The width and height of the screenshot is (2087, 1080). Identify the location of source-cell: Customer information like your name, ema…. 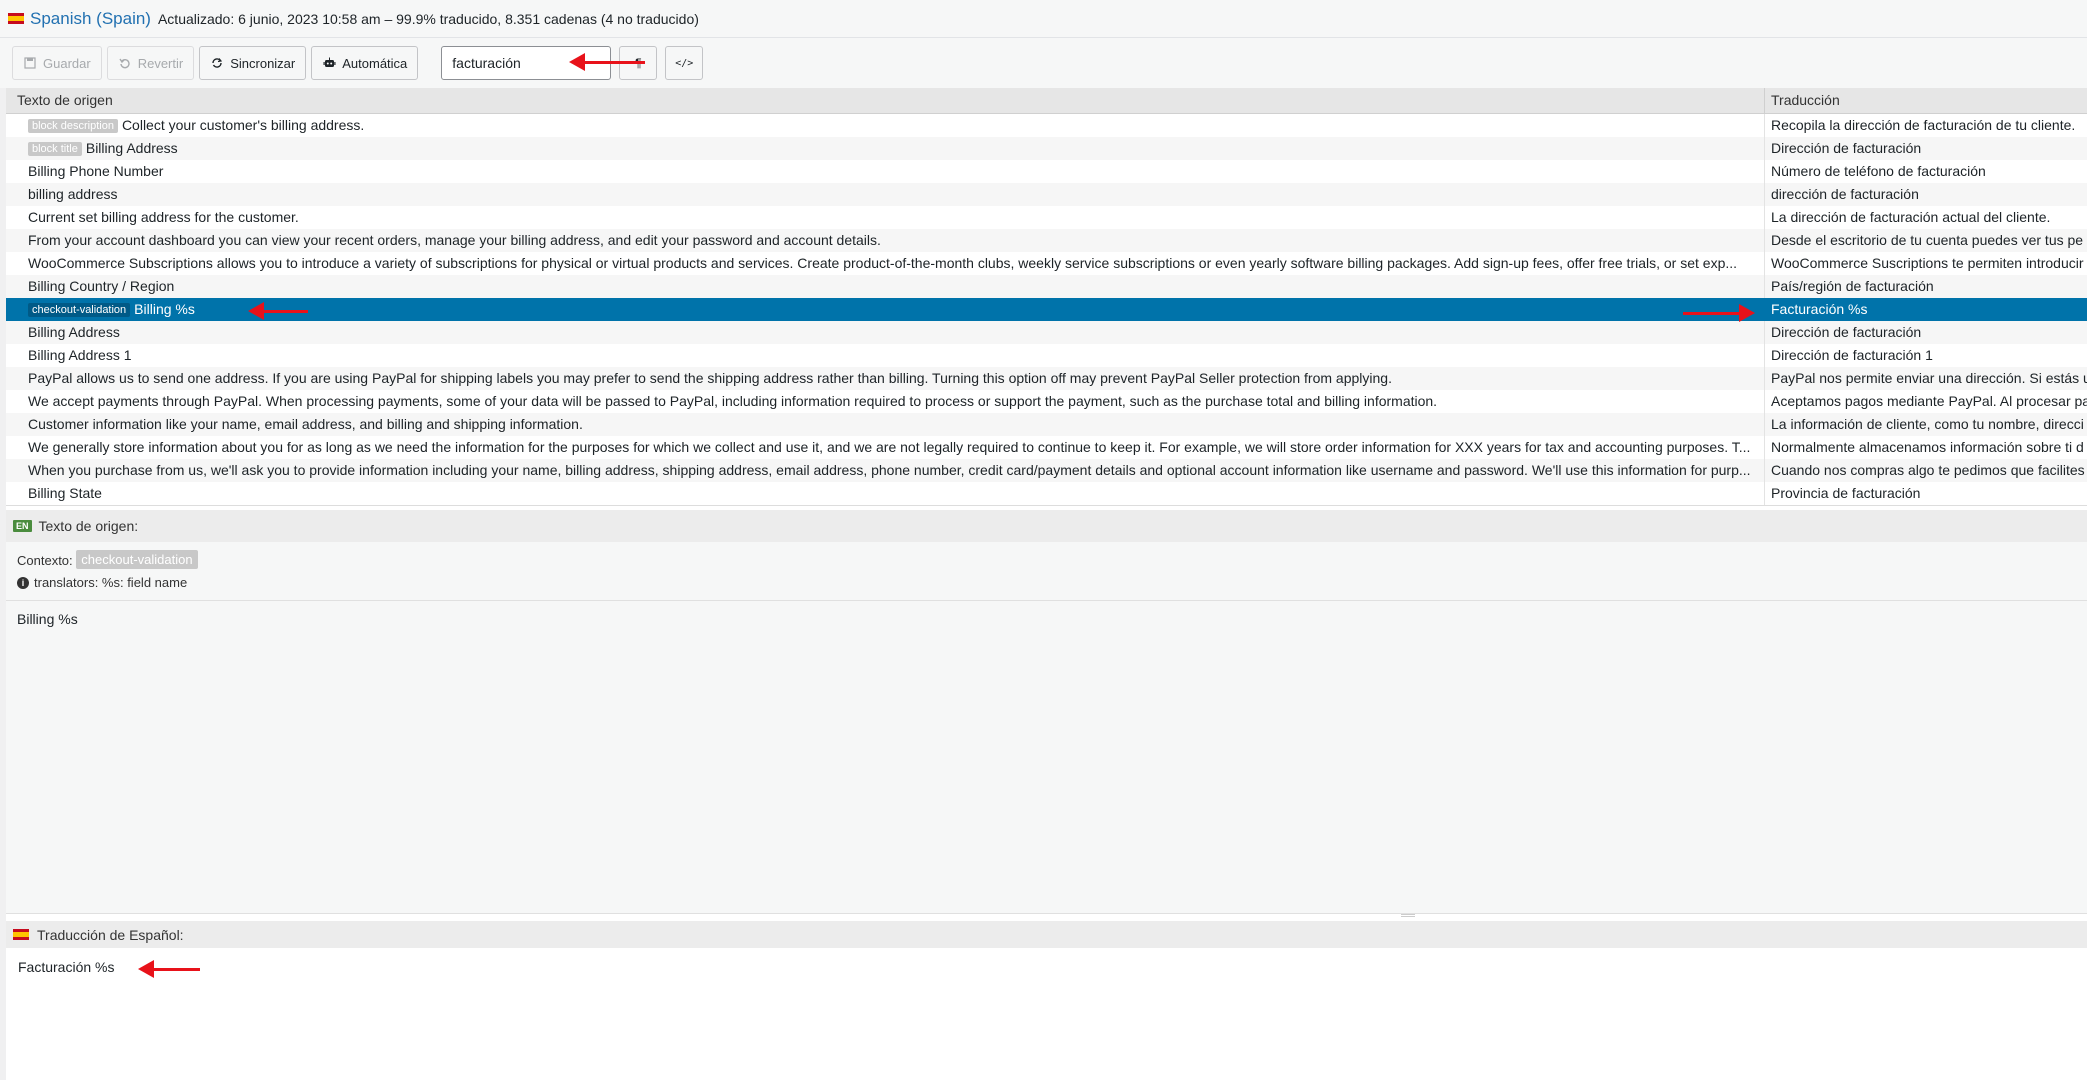
(893, 424).